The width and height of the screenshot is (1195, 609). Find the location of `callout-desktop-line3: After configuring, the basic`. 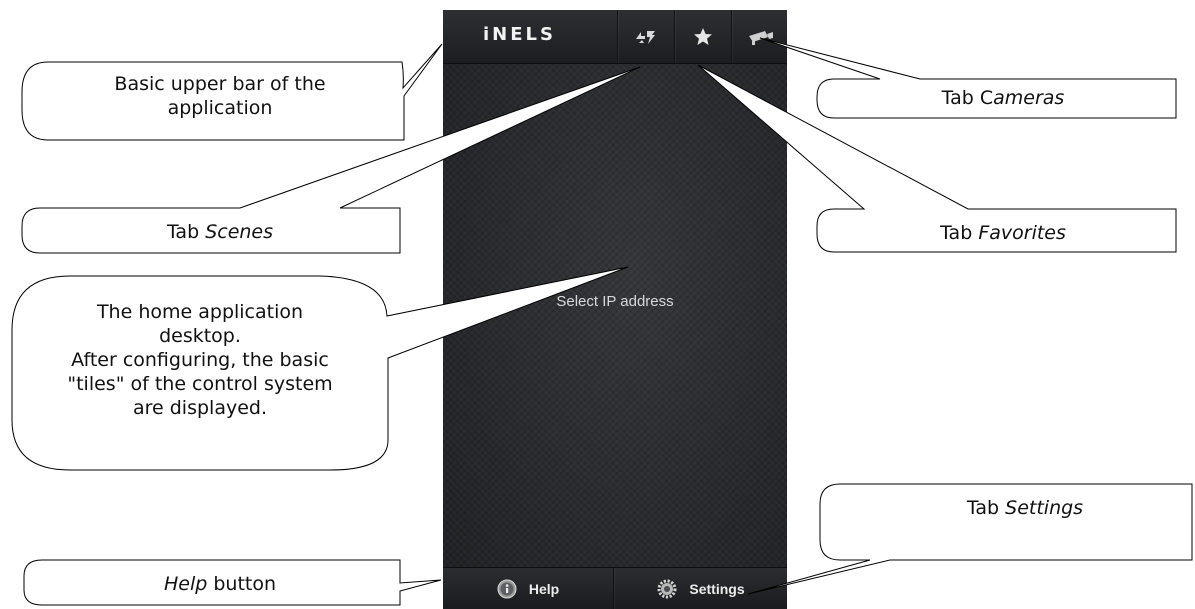

callout-desktop-line3: After configuring, the basic is located at coordinates (200, 360).